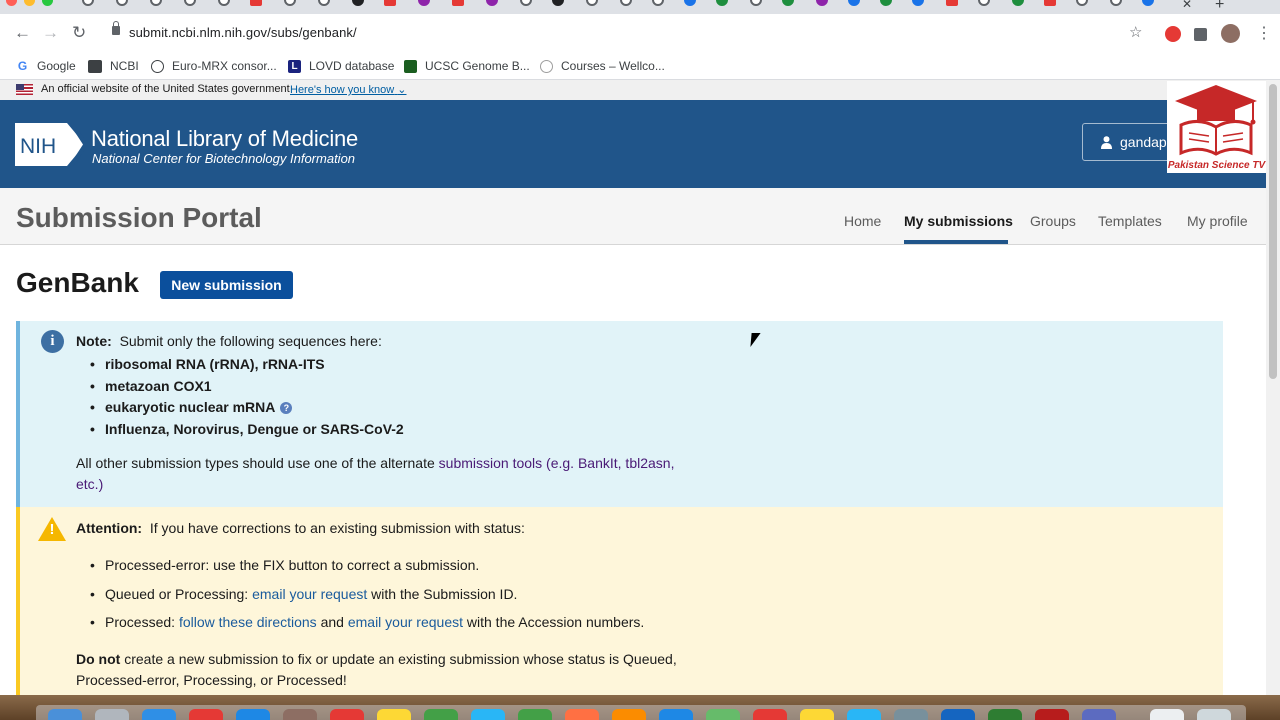 The width and height of the screenshot is (1280, 720). I want to click on profile-avatar, so click(1230, 33).